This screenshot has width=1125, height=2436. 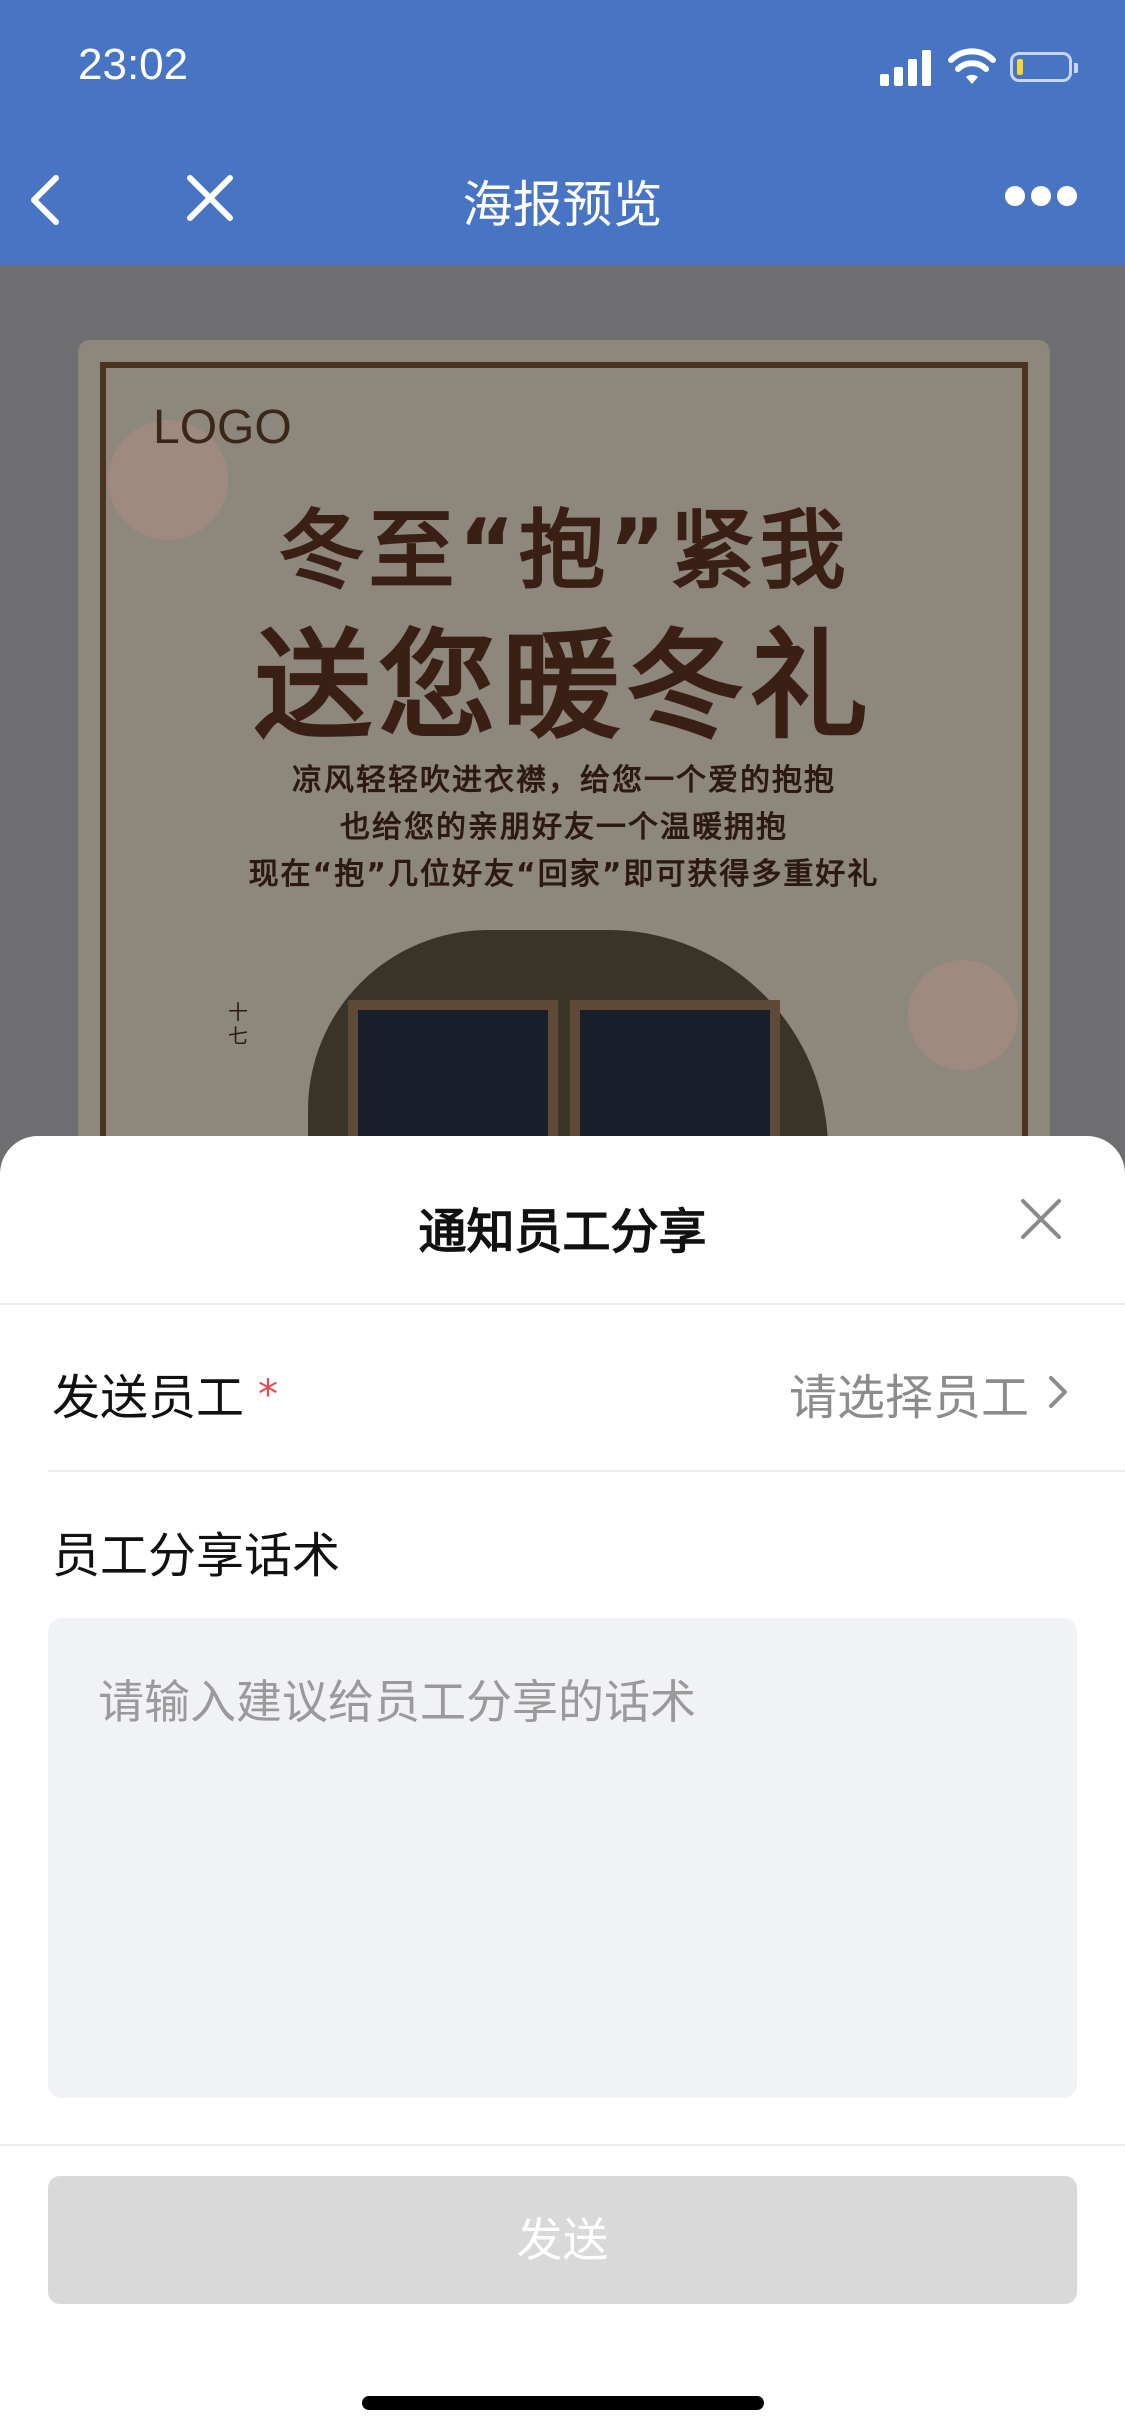 What do you see at coordinates (268, 1395) in the screenshot?
I see `required-mark: *` at bounding box center [268, 1395].